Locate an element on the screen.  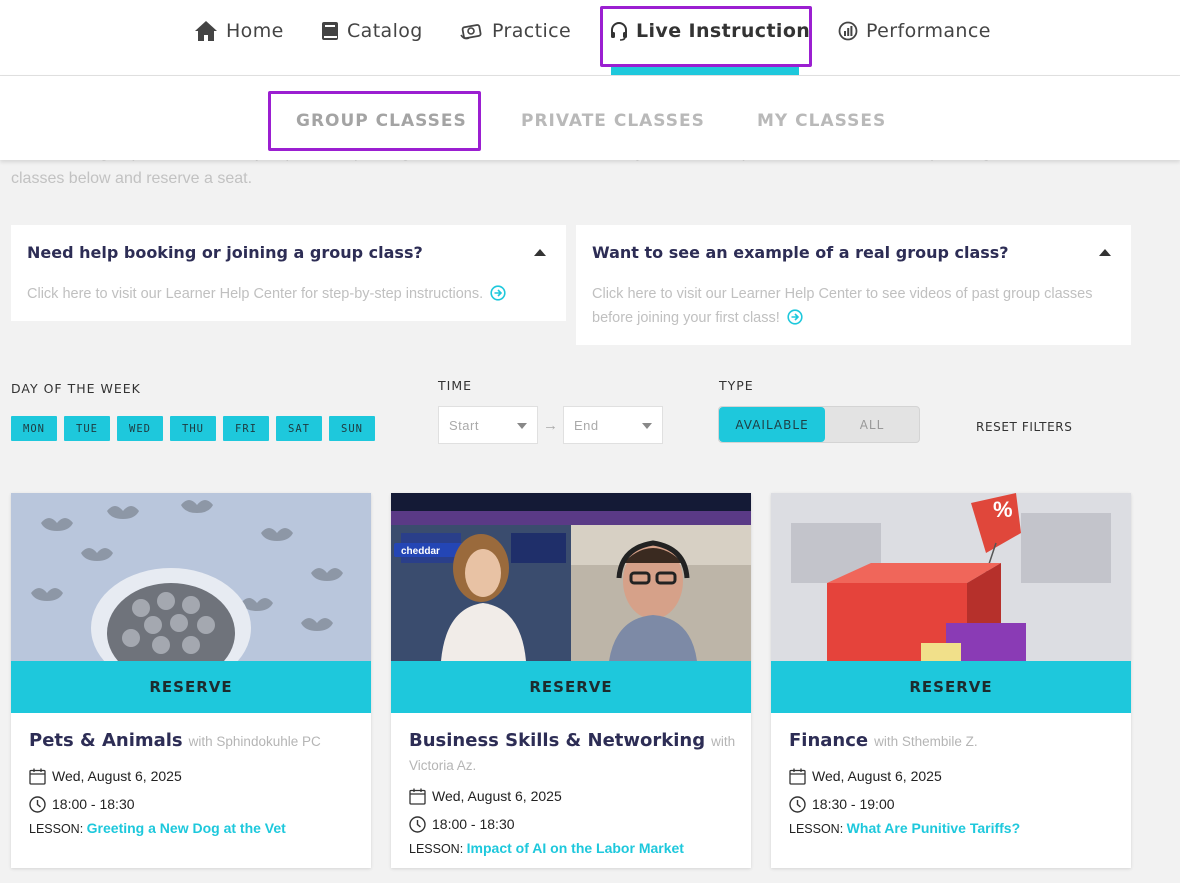
sub-navigation: GROUP CLASSES PRIVATE CLASSES MY CLASSES is located at coordinates (590, 118).